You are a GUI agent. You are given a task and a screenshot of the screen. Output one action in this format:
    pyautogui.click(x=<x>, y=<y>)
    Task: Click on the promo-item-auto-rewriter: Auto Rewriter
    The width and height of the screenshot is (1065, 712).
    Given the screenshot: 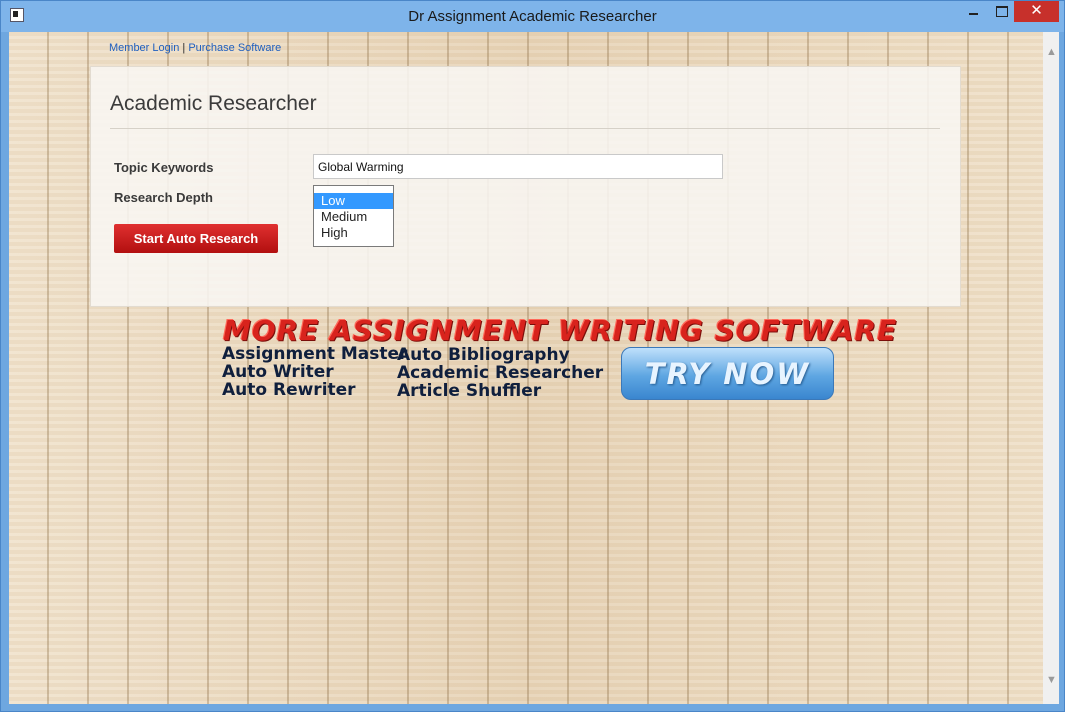 What is the action you would take?
    pyautogui.click(x=314, y=390)
    